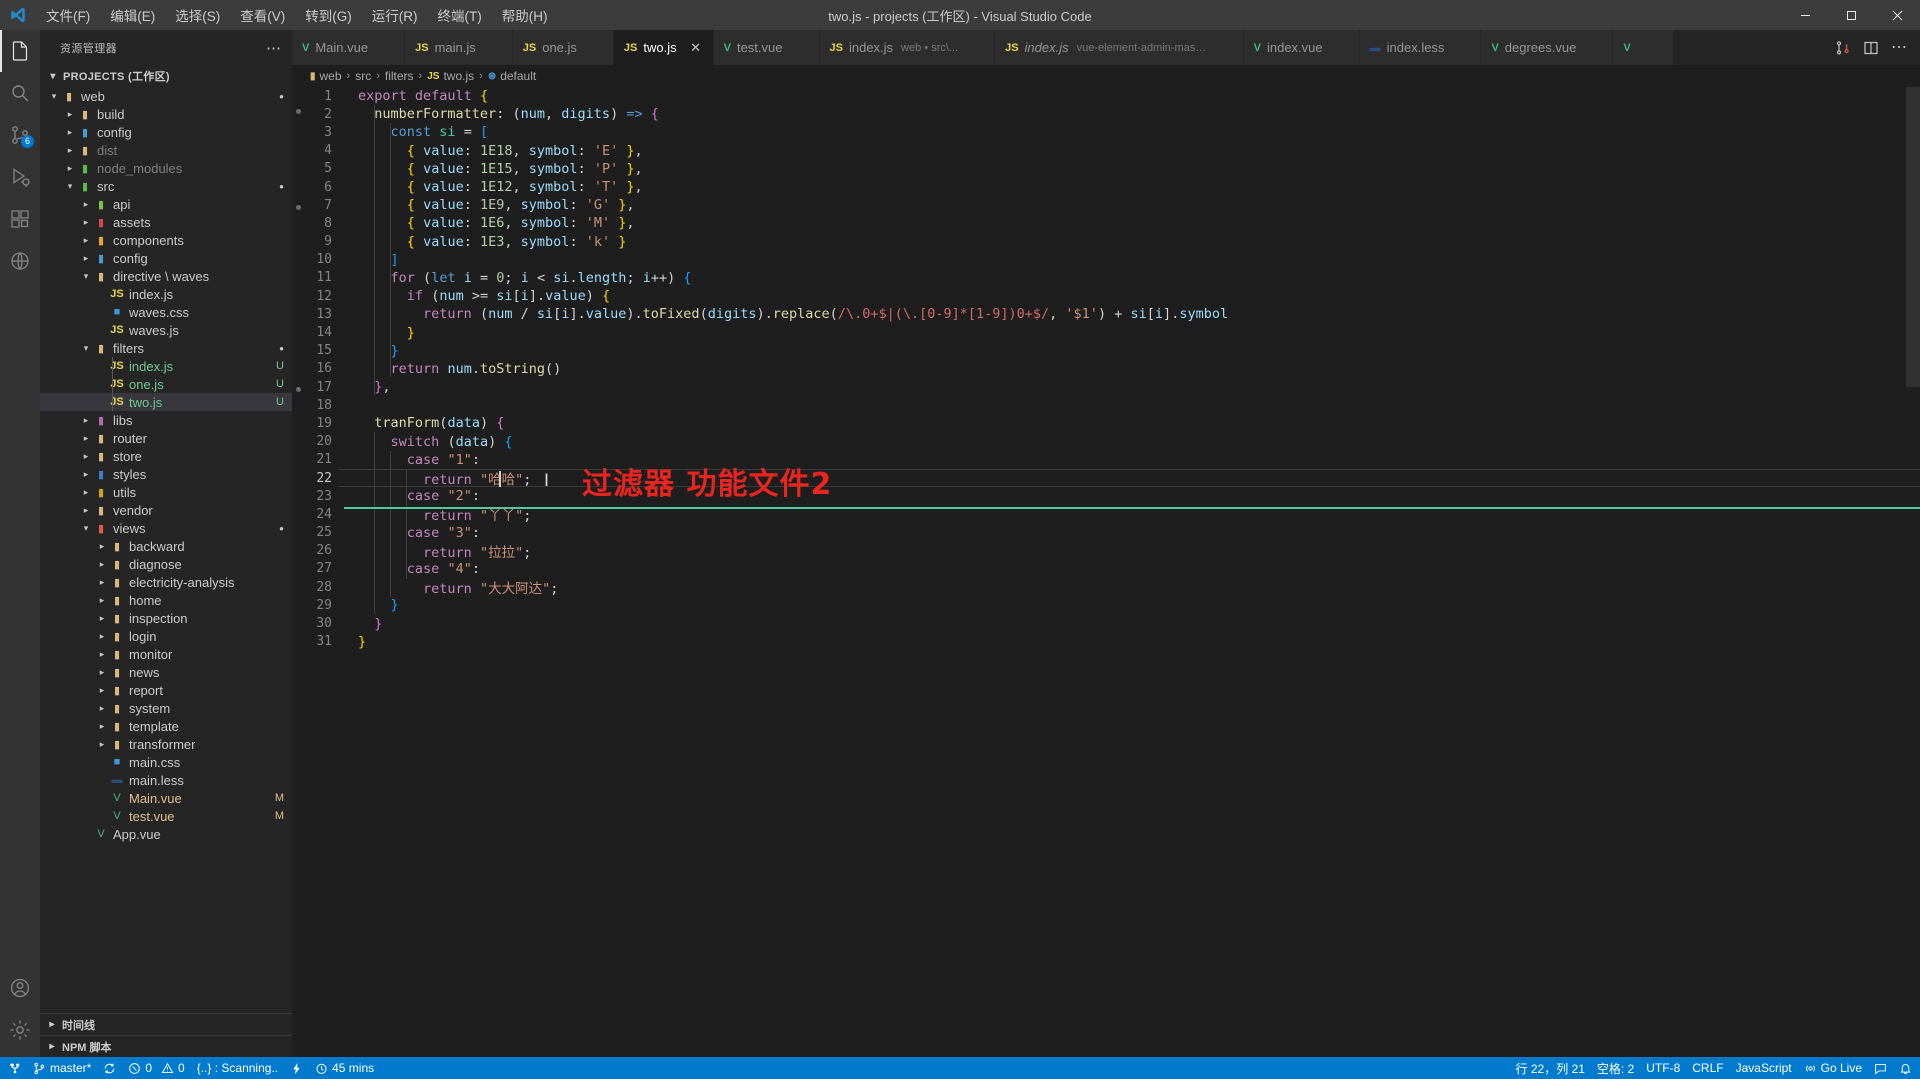  I want to click on tree-item-node-modules: ▸ ▮ node_modules, so click(166, 168).